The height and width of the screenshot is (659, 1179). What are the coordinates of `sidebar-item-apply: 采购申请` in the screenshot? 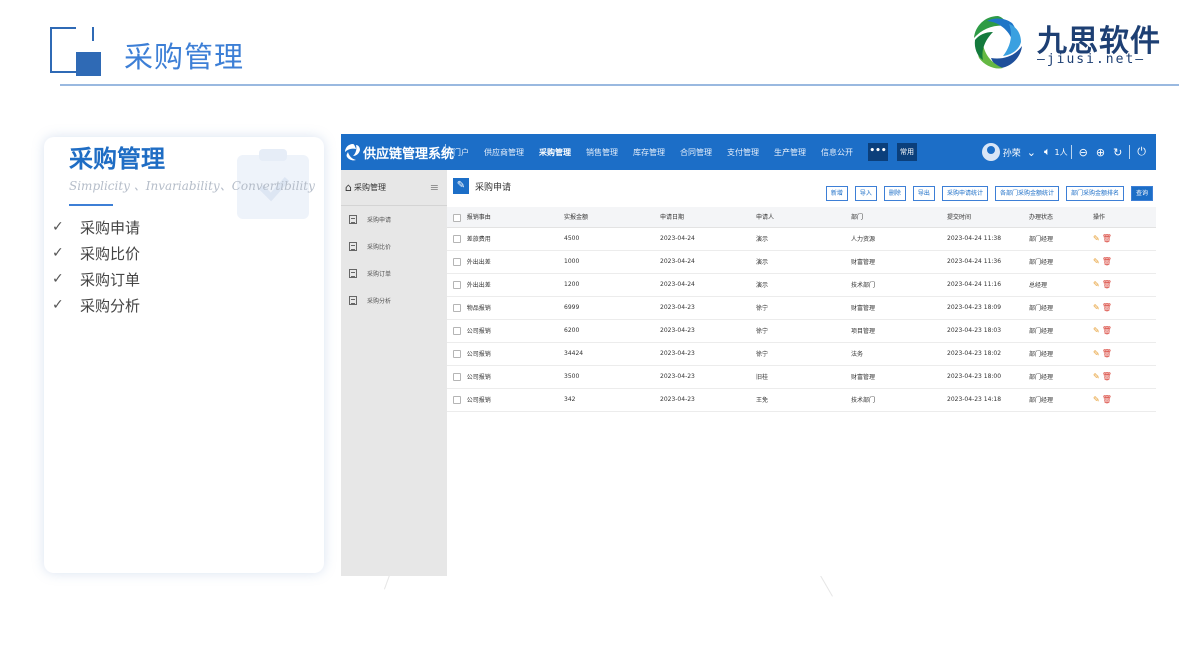 It's located at (394, 219).